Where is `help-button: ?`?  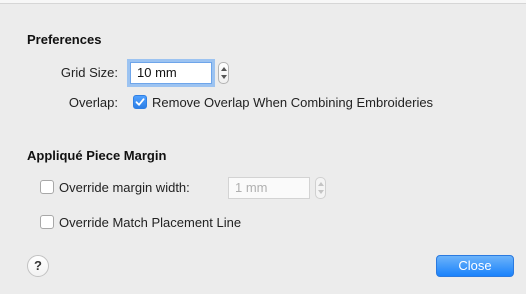 help-button: ? is located at coordinates (38, 266).